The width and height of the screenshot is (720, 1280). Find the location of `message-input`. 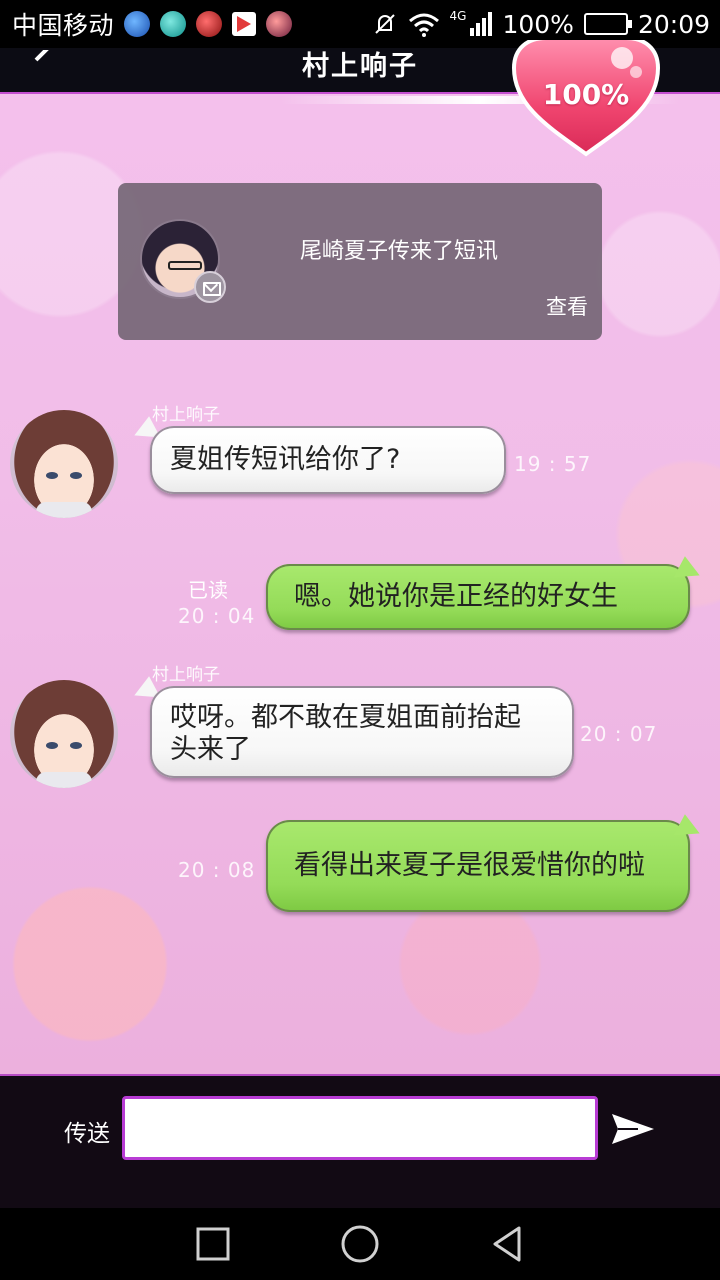

message-input is located at coordinates (360, 1128).